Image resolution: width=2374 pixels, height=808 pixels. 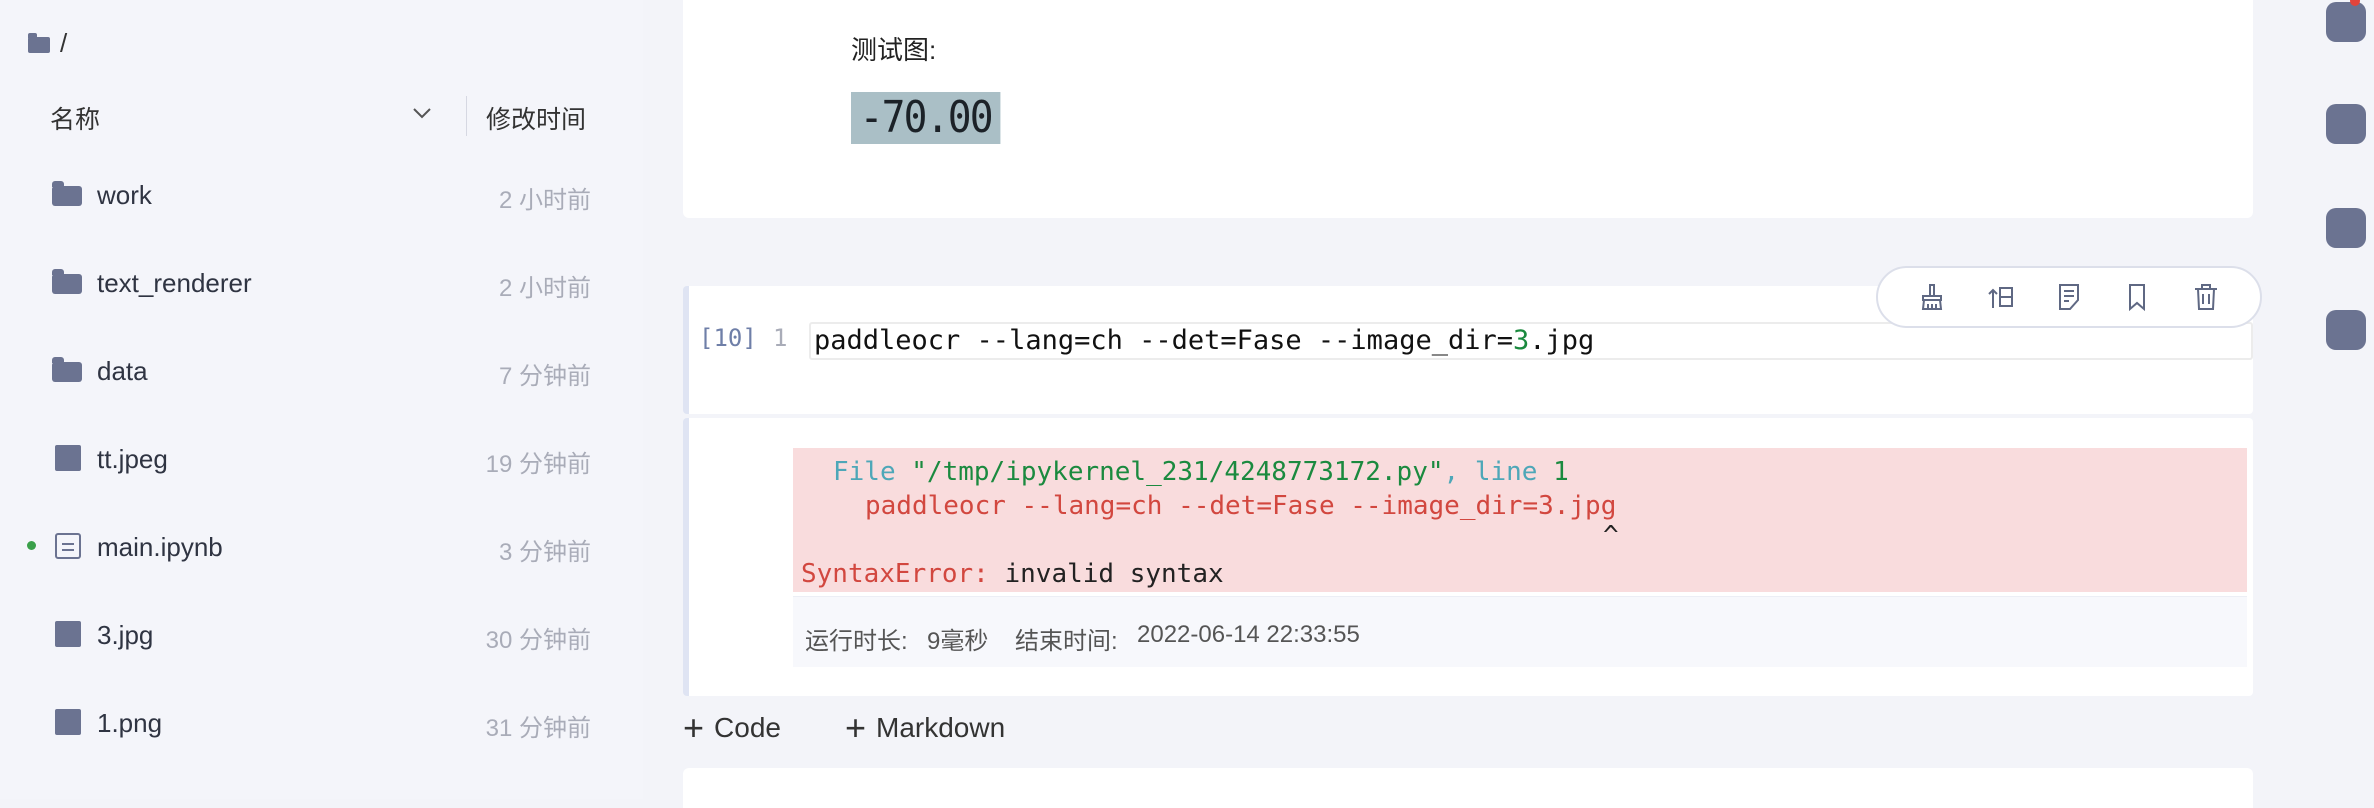 I want to click on file-name: work, so click(x=124, y=195).